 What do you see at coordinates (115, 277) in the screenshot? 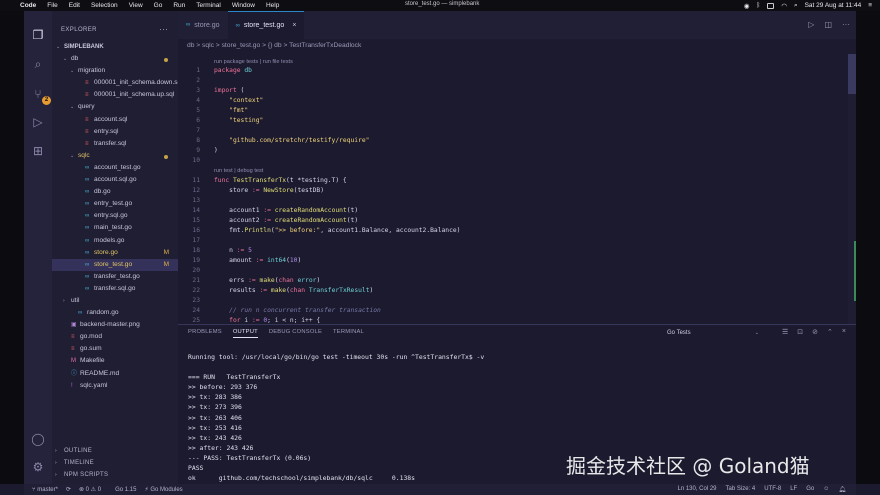
I see `file-item: ∞ transfer_test.go` at bounding box center [115, 277].